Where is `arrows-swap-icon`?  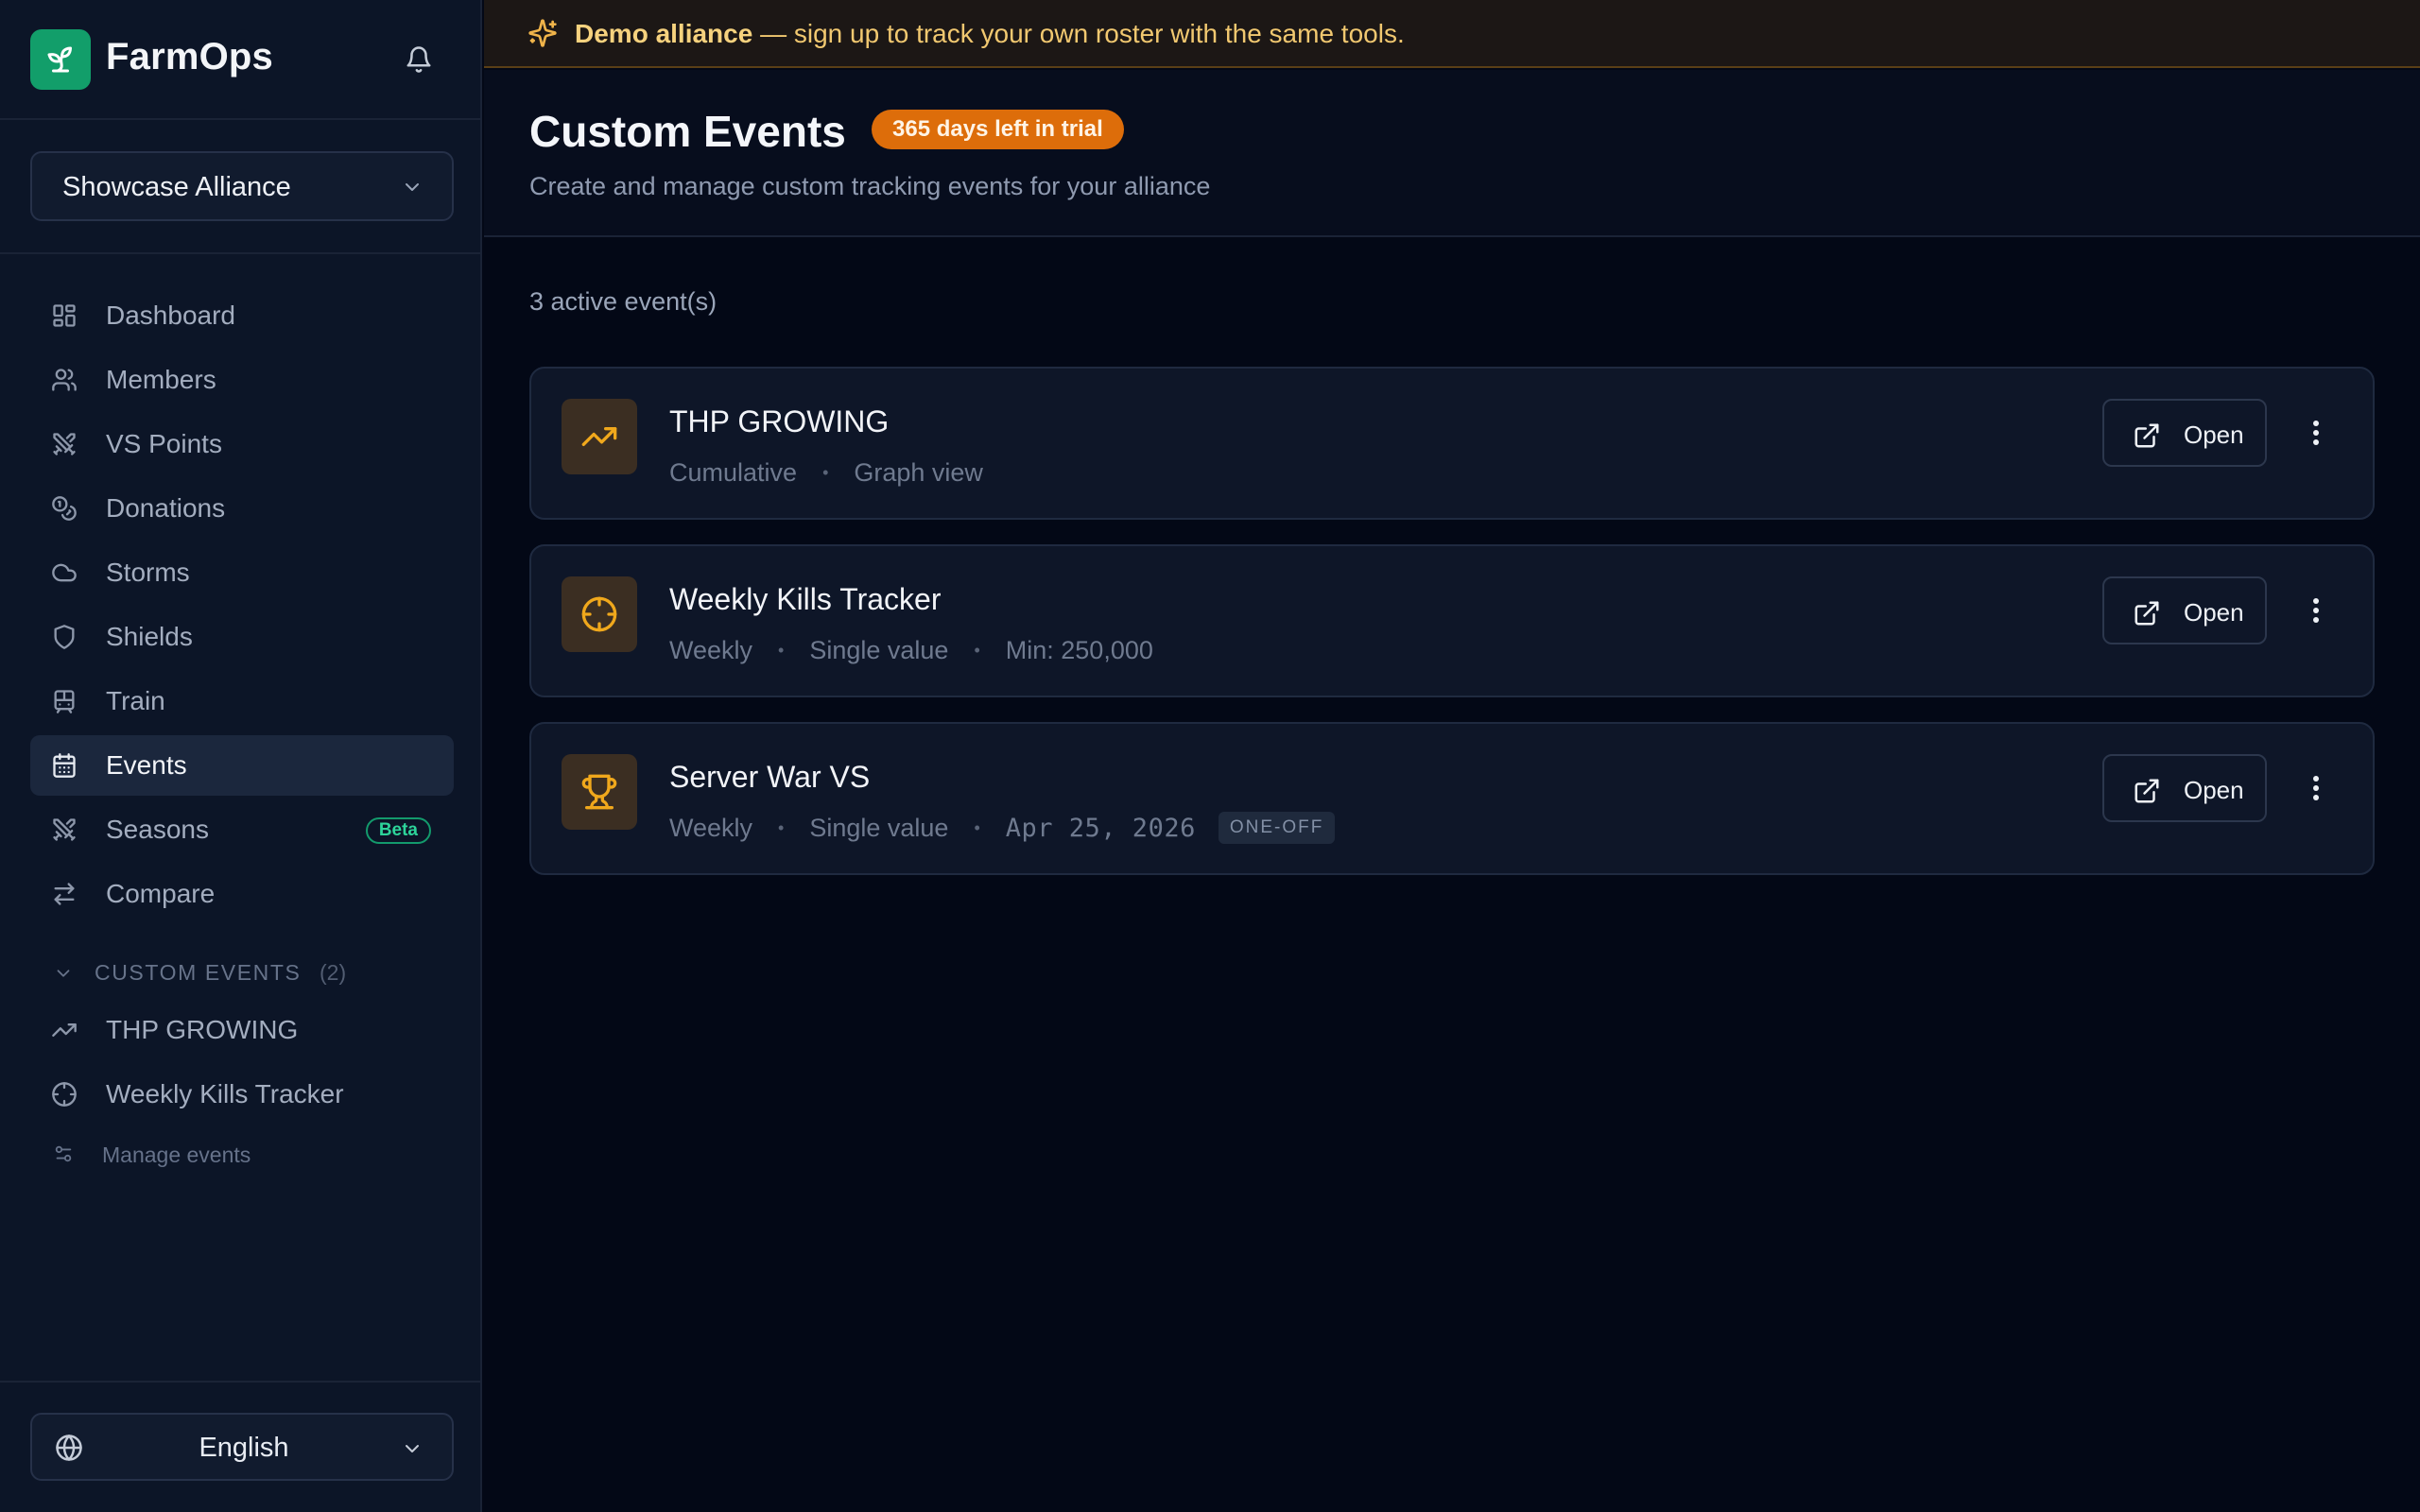
arrows-swap-icon is located at coordinates (64, 894).